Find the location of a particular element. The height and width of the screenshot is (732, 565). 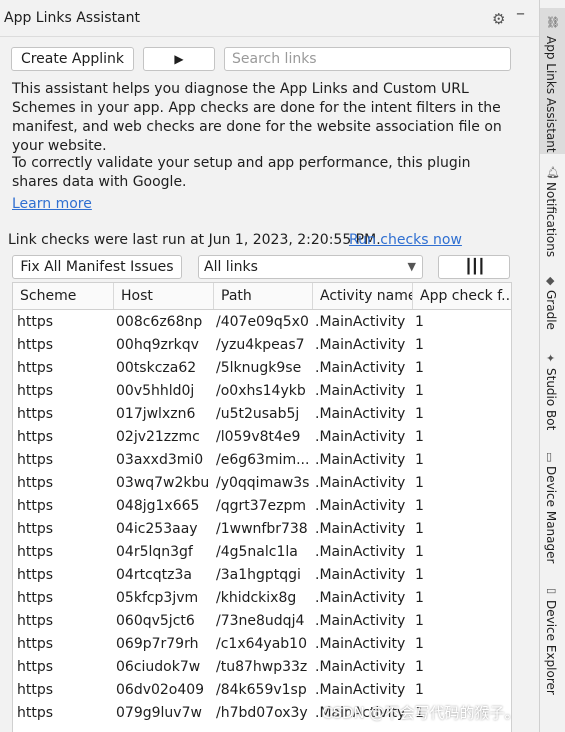

table-row: https 00hq9zrkqv/yzu4kpeas7 .MainActivity 1 is located at coordinates (262, 345).